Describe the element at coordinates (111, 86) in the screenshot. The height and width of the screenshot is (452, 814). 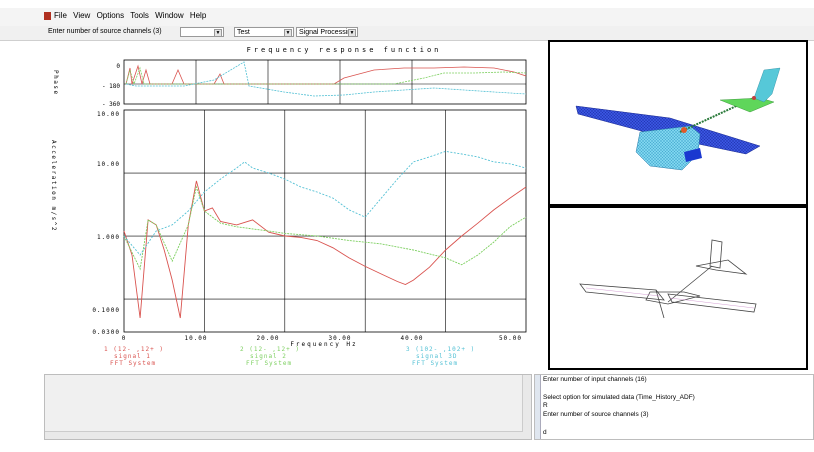
I see `phase-tick-180: - 180` at that location.